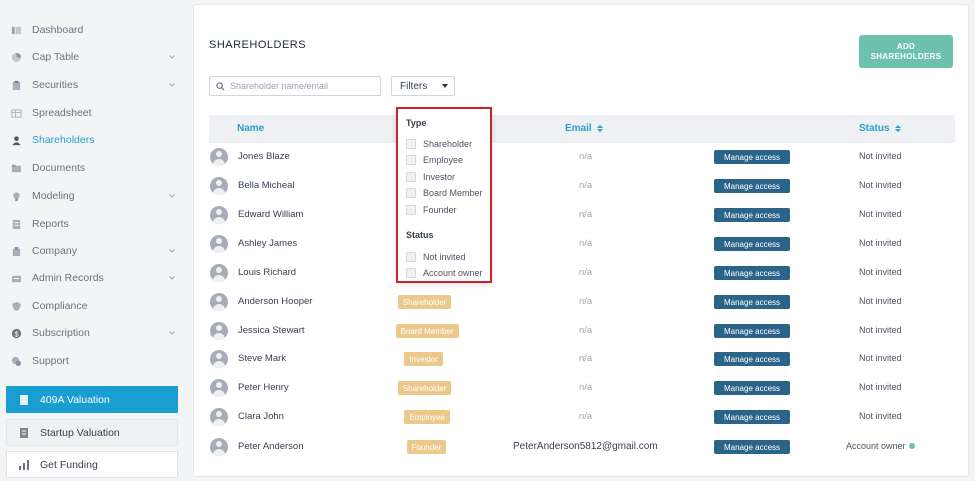  Describe the element at coordinates (16, 361) in the screenshot. I see `support-icon` at that location.